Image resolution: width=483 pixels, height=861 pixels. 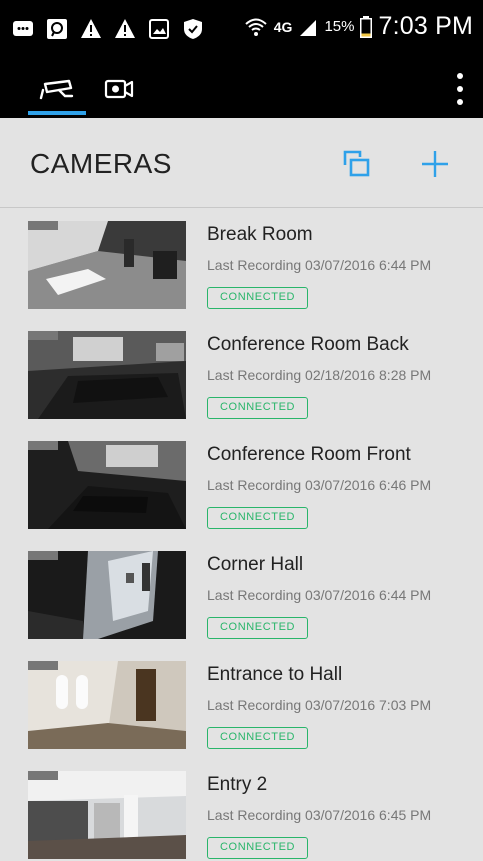 I want to click on add-camera-button, so click(x=435, y=164).